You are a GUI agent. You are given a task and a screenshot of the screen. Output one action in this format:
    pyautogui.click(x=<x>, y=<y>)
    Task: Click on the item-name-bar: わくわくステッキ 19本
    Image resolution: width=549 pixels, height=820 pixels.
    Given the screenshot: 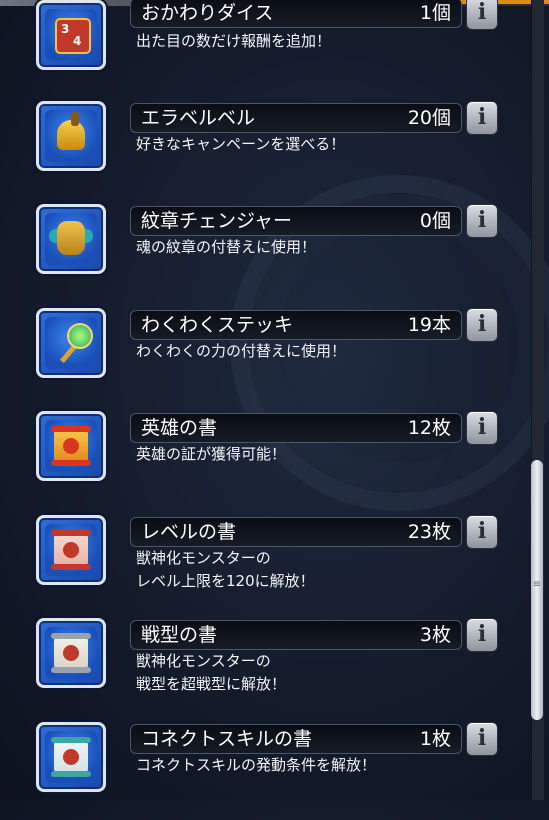 What is the action you would take?
    pyautogui.click(x=296, y=325)
    